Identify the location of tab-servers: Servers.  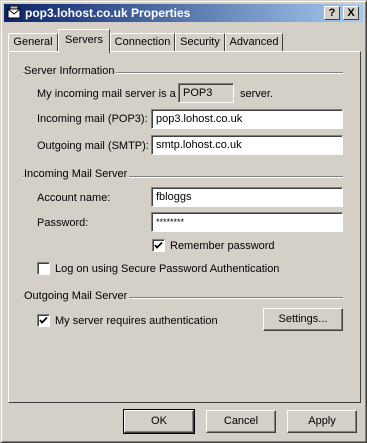
(84, 41).